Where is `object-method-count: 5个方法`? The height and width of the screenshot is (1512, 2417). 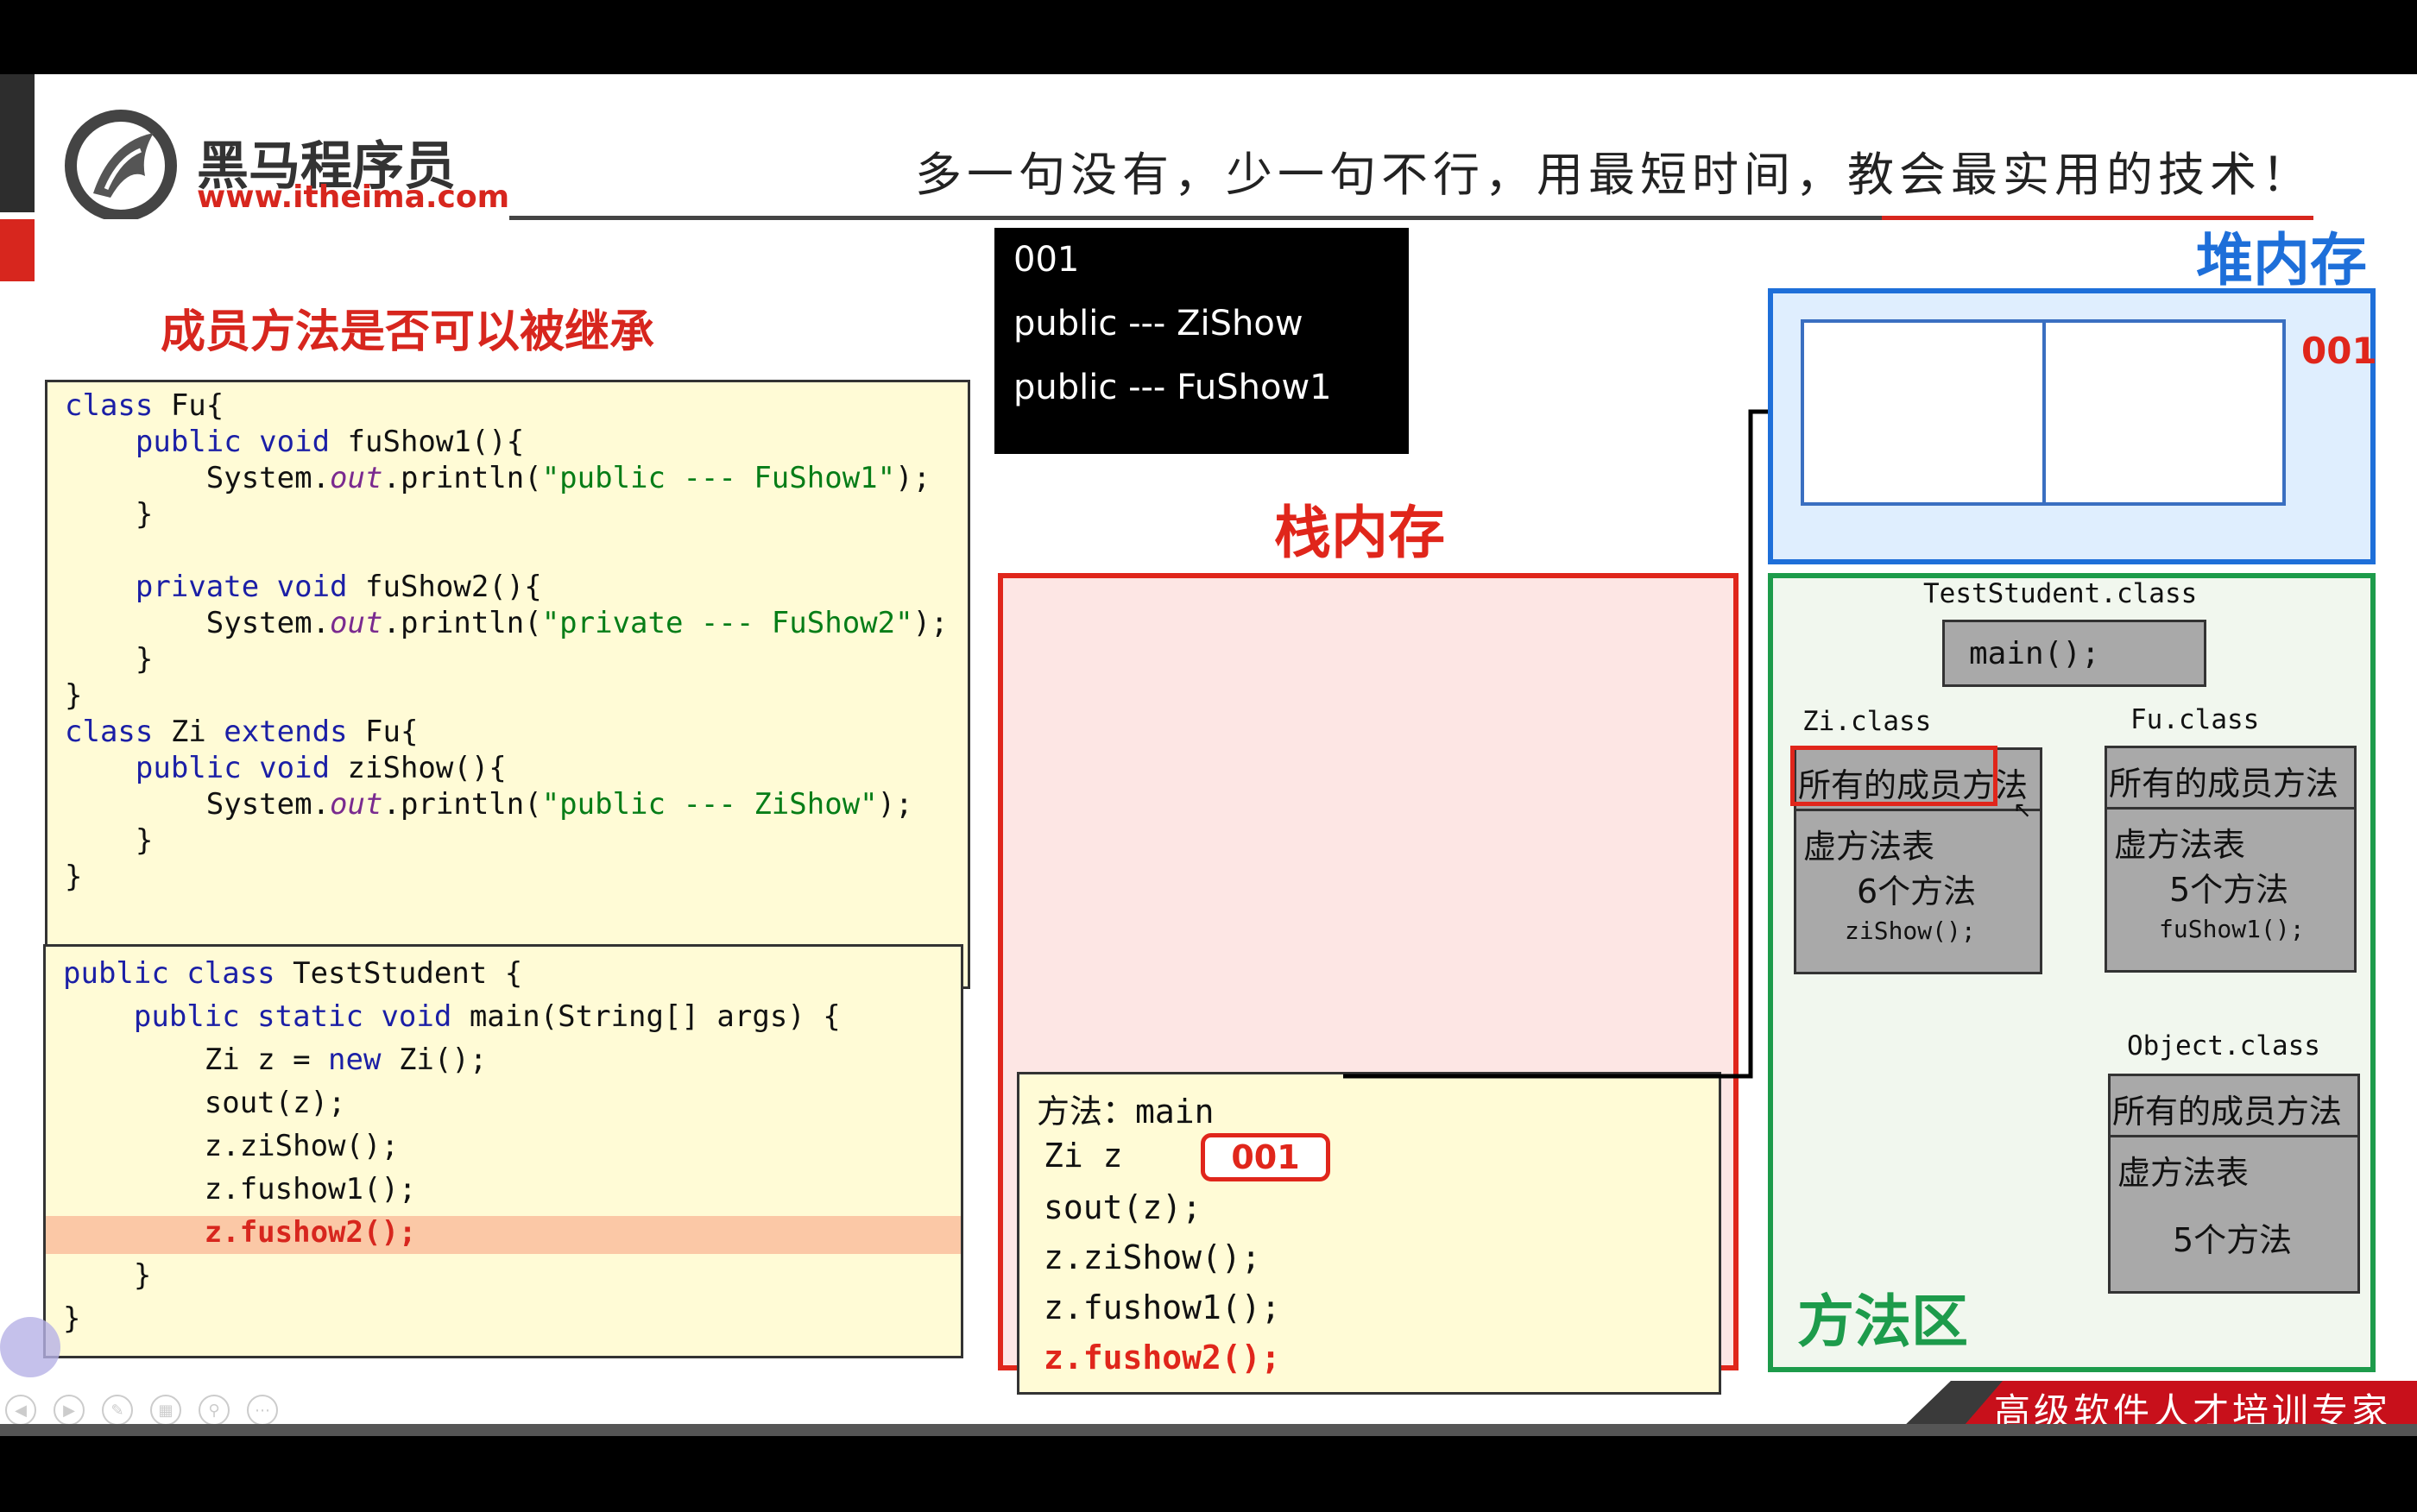 object-method-count: 5个方法 is located at coordinates (2233, 1240).